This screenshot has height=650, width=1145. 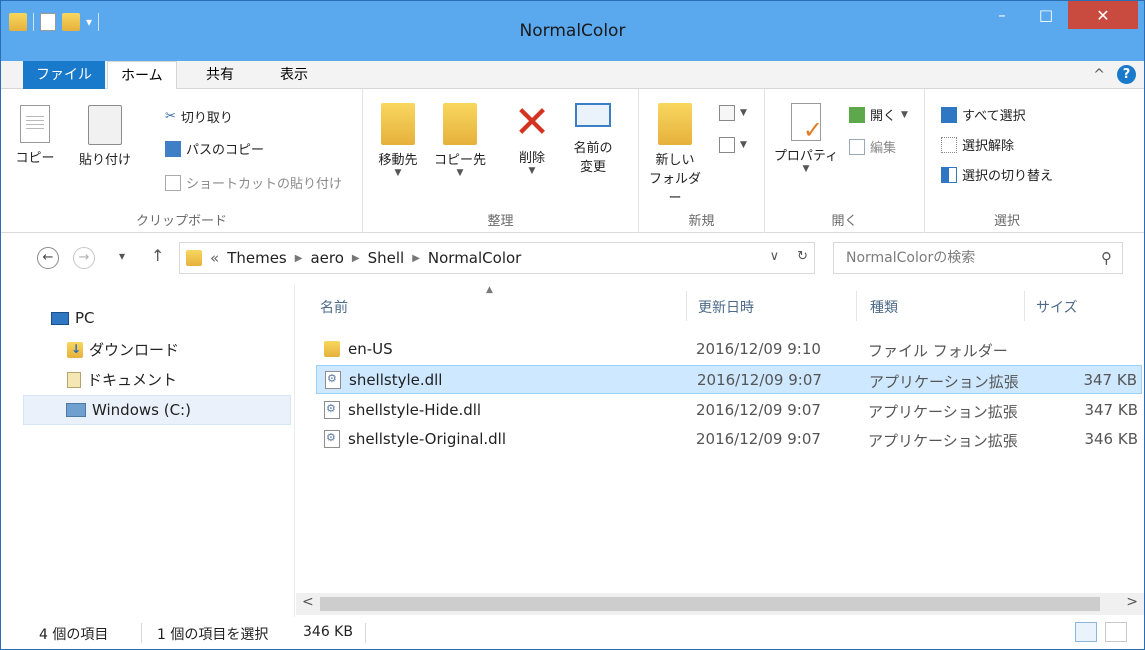 What do you see at coordinates (225, 150) in the screenshot?
I see `copy-path-label: パスのコピー` at bounding box center [225, 150].